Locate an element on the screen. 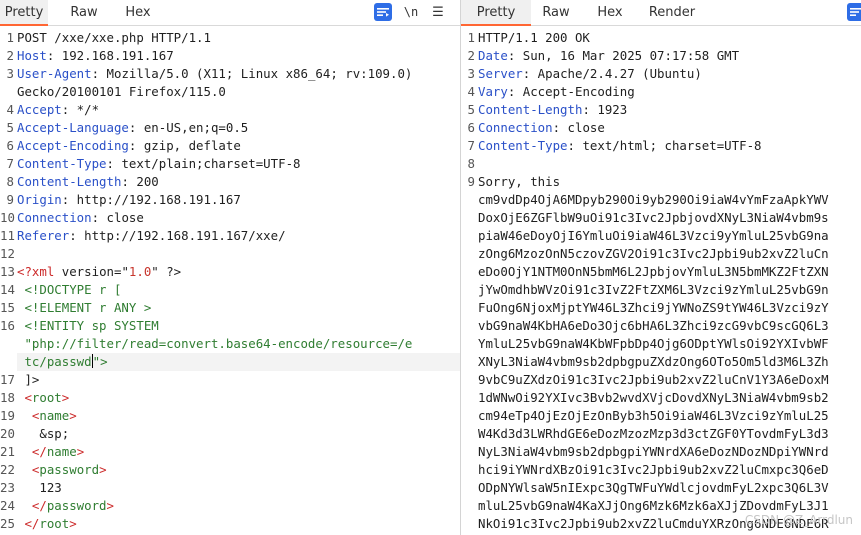 This screenshot has height=535, width=861. tab-response-hex: Hex is located at coordinates (610, 13).